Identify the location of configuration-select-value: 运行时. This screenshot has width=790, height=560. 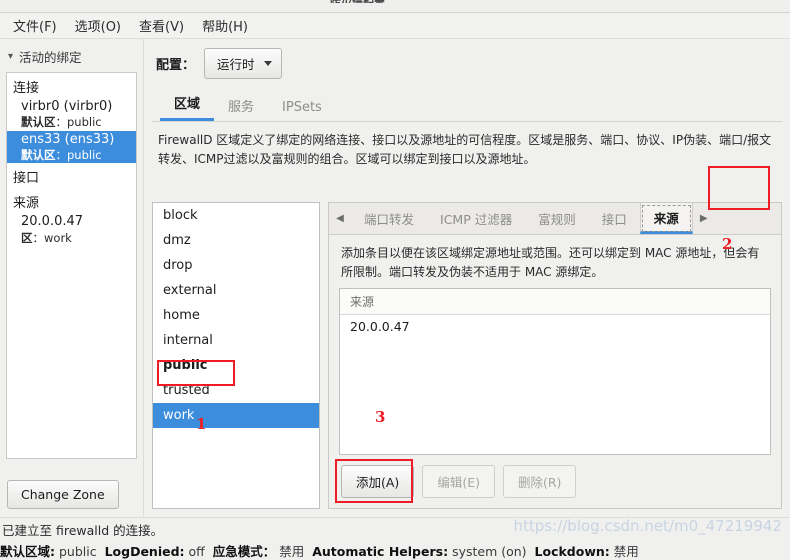
(236, 64).